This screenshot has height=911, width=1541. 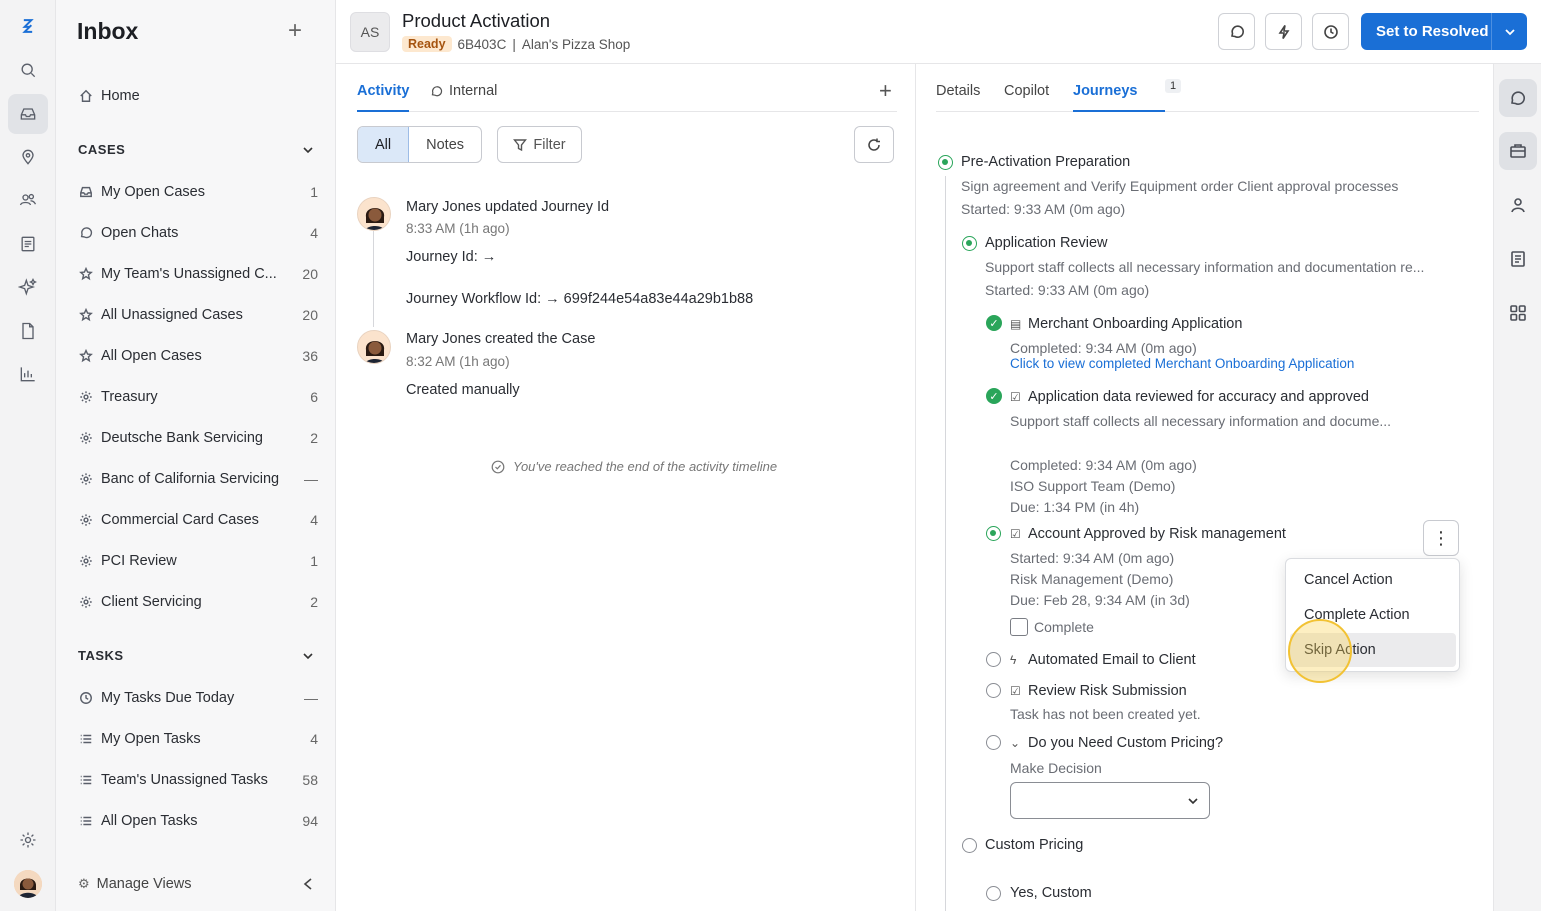 I want to click on sidebar-item-all-unassigned-cases: All Unassigned Cases 20, so click(x=194, y=315).